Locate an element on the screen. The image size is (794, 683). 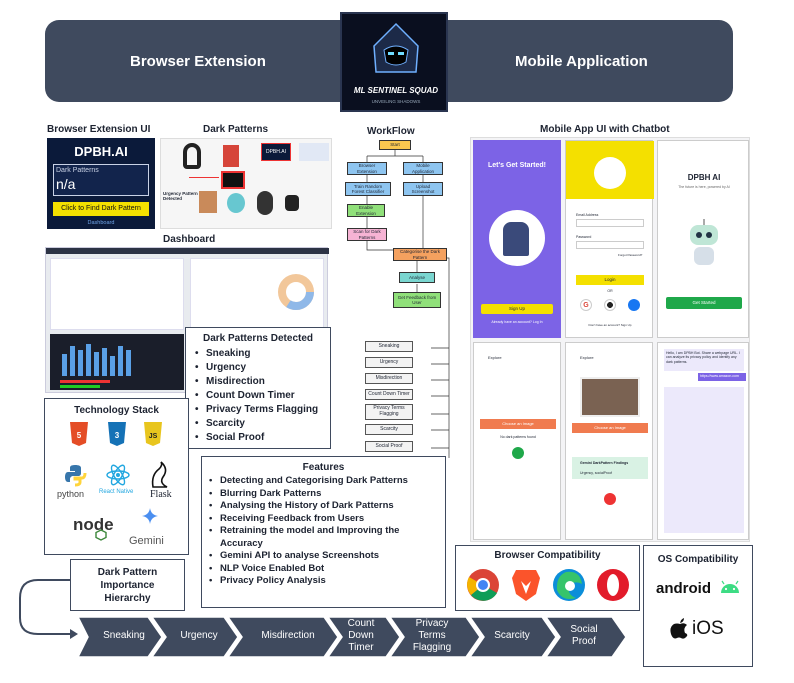
forgot-link: Forgot Password? is located at coordinates (630, 255).